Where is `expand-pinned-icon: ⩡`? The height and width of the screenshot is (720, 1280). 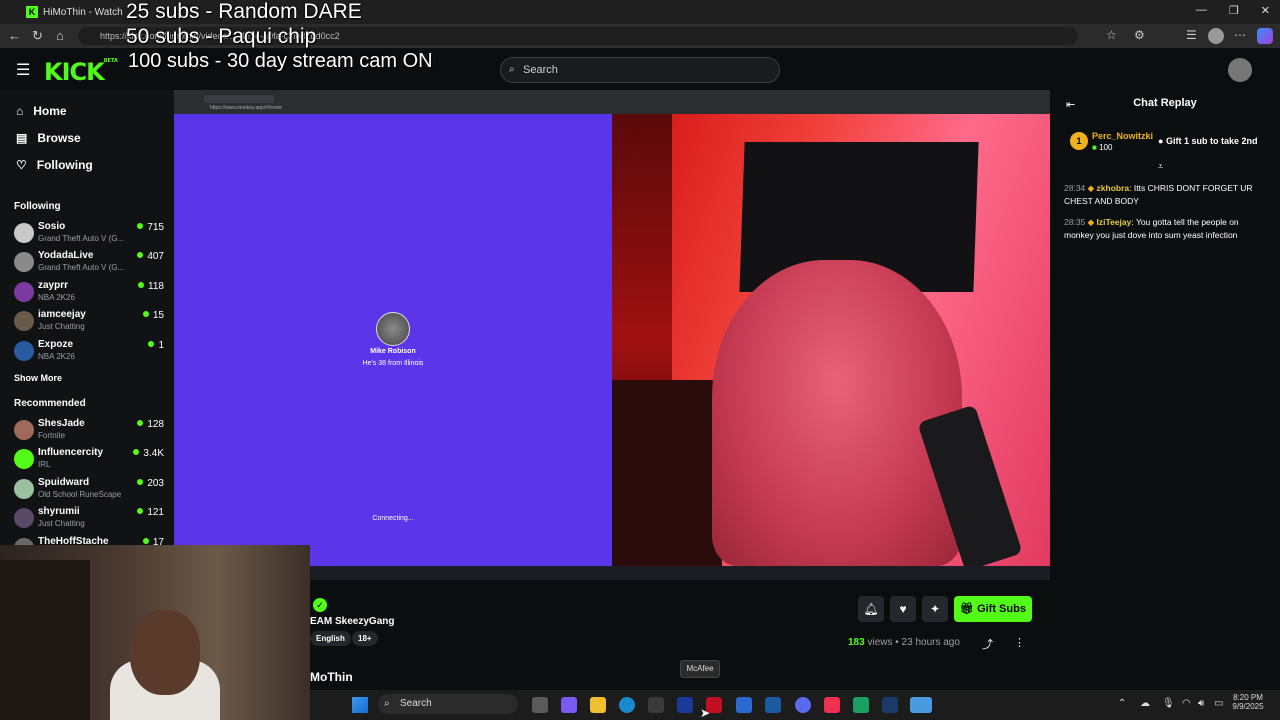
expand-pinned-icon: ⩡ is located at coordinates (1160, 166).